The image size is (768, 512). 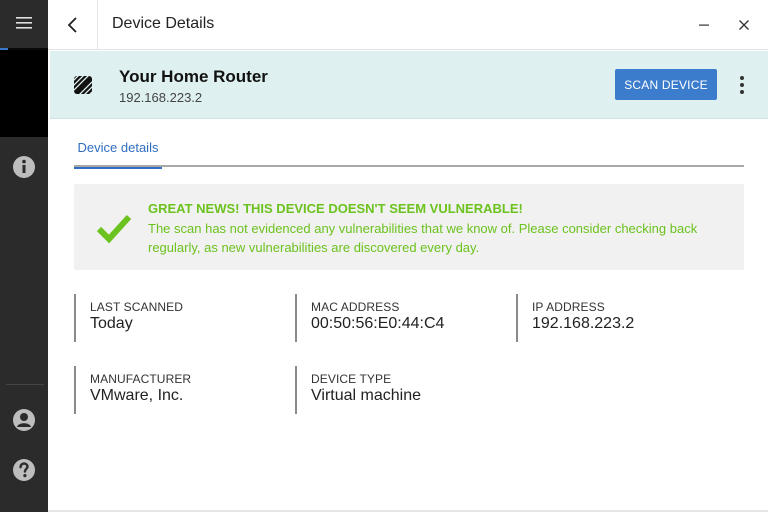 I want to click on detail-label: MANUFACTURER, so click(x=141, y=379).